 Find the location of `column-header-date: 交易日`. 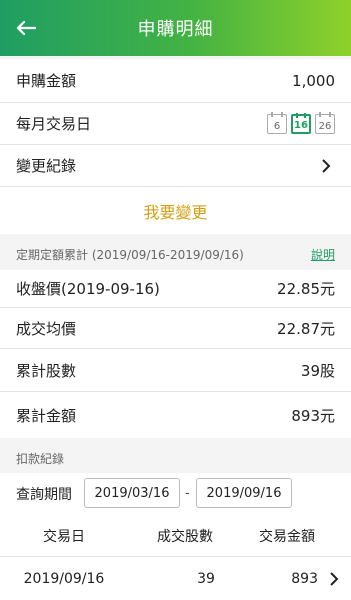

column-header-date: 交易日 is located at coordinates (64, 536).